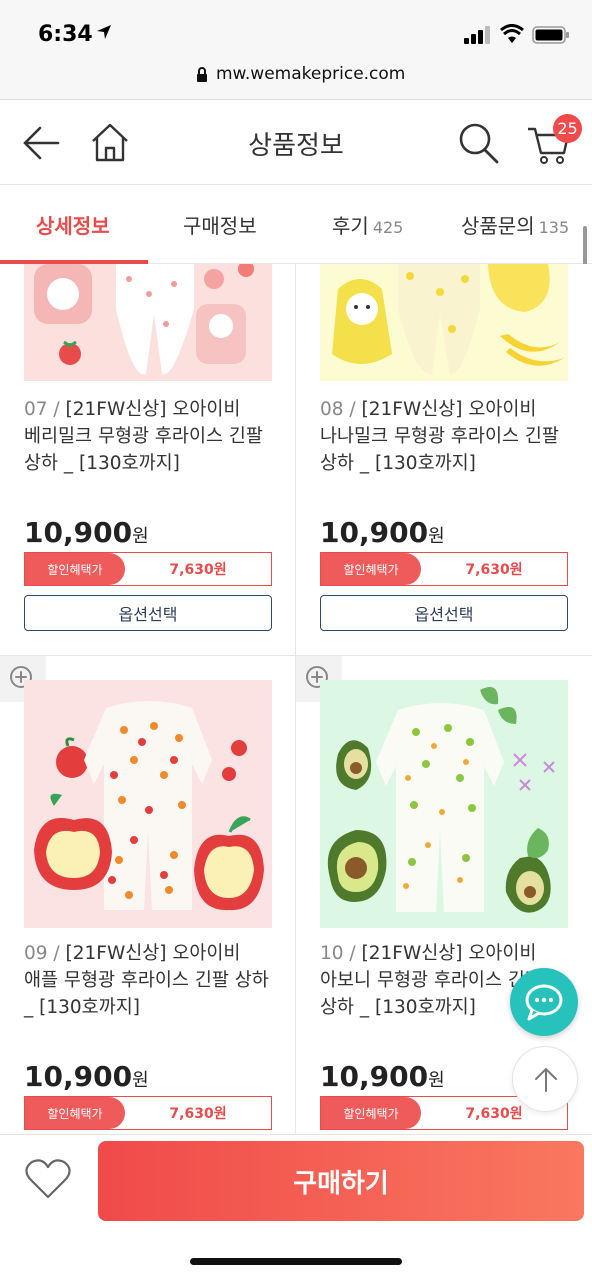  I want to click on product-image-berry-milk, so click(148, 322).